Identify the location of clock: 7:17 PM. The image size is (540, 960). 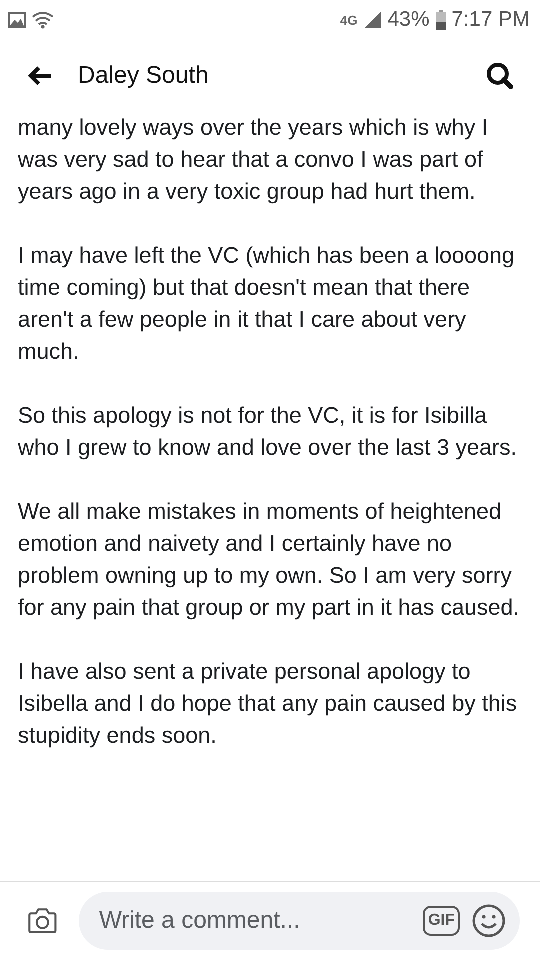
(491, 20).